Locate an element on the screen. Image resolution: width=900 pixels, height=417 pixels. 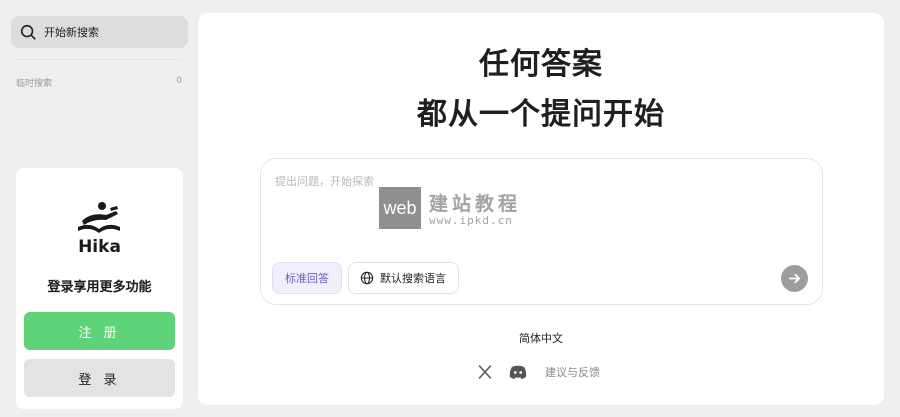
brand-name: Hika is located at coordinates (99, 247).